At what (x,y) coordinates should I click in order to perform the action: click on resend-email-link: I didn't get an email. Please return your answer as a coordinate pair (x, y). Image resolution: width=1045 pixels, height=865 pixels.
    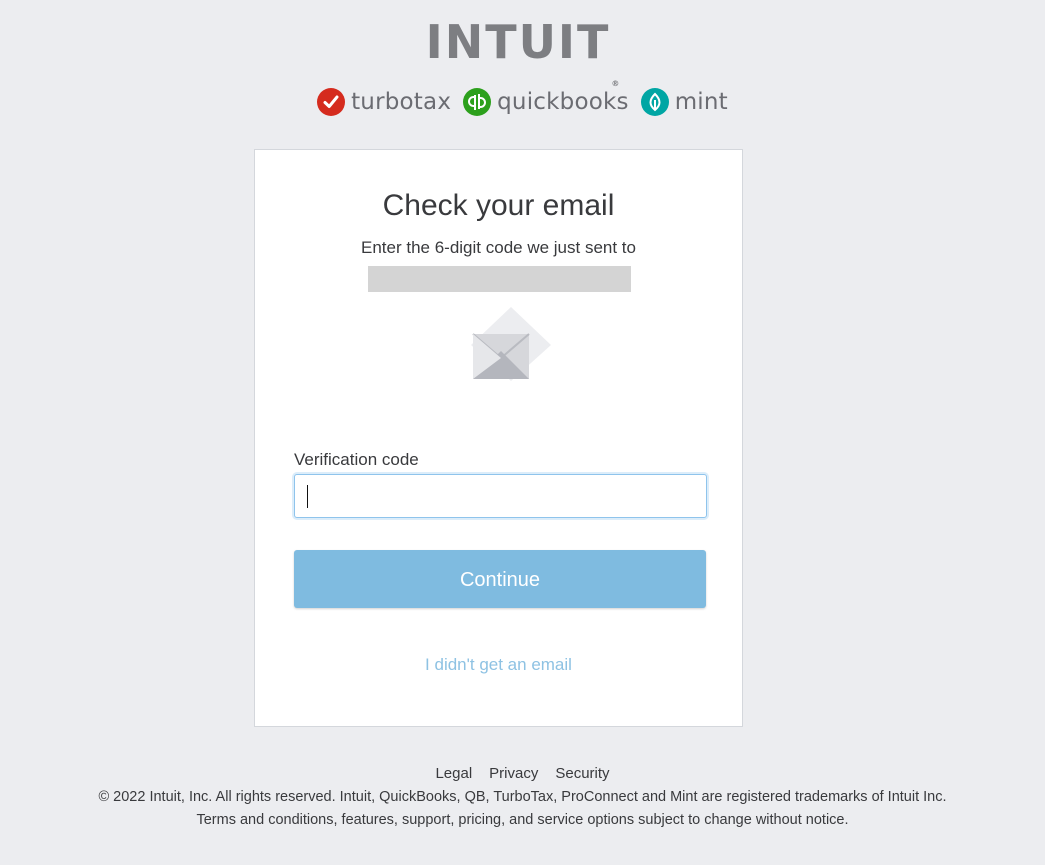
    Looking at the image, I should click on (498, 665).